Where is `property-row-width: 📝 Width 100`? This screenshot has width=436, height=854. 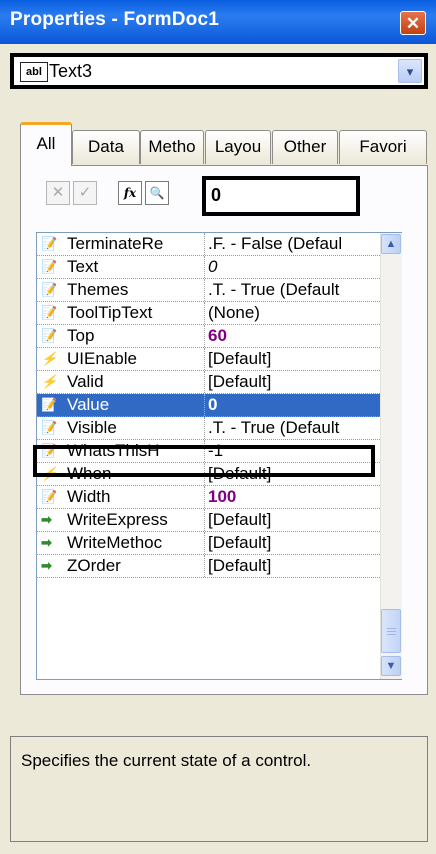
property-row-width: 📝 Width 100 is located at coordinates (208, 497).